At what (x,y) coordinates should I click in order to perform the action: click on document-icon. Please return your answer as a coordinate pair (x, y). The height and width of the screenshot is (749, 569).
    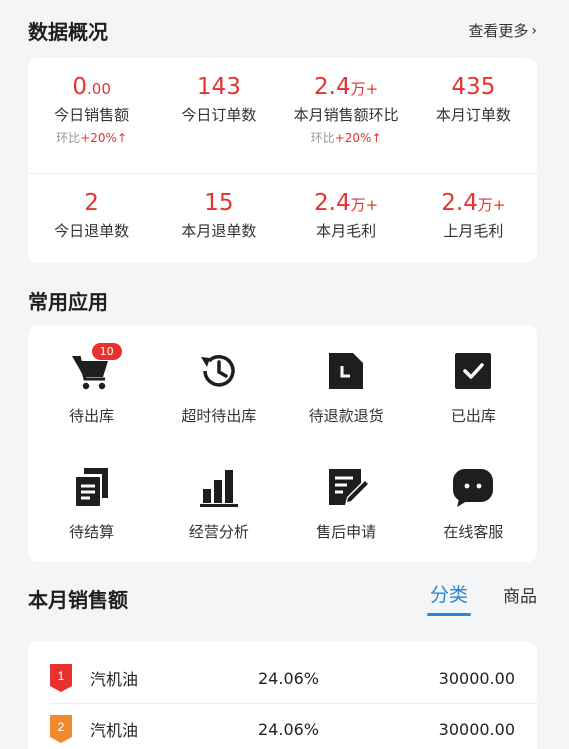
    Looking at the image, I should click on (346, 371).